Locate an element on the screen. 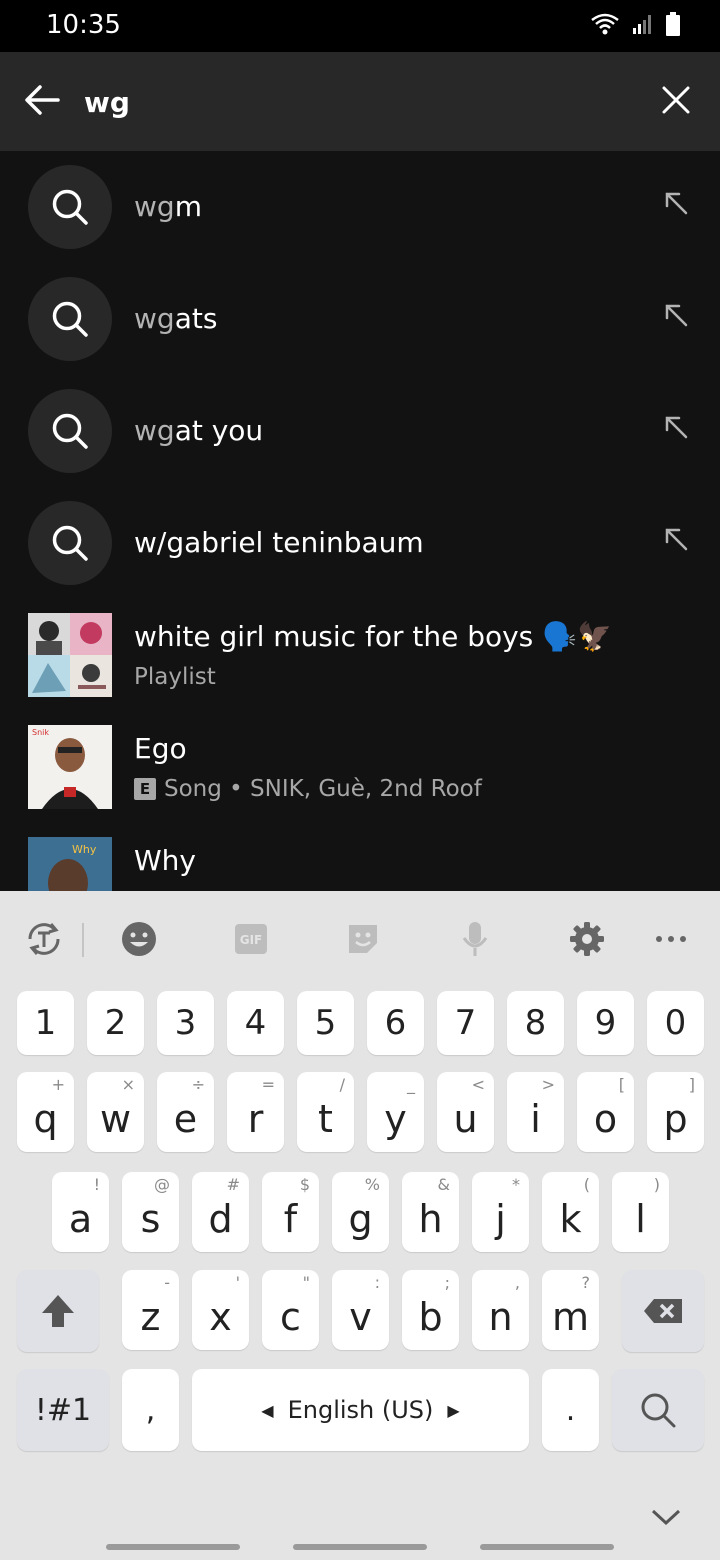  letter-key-h: h & is located at coordinates (430, 1212).